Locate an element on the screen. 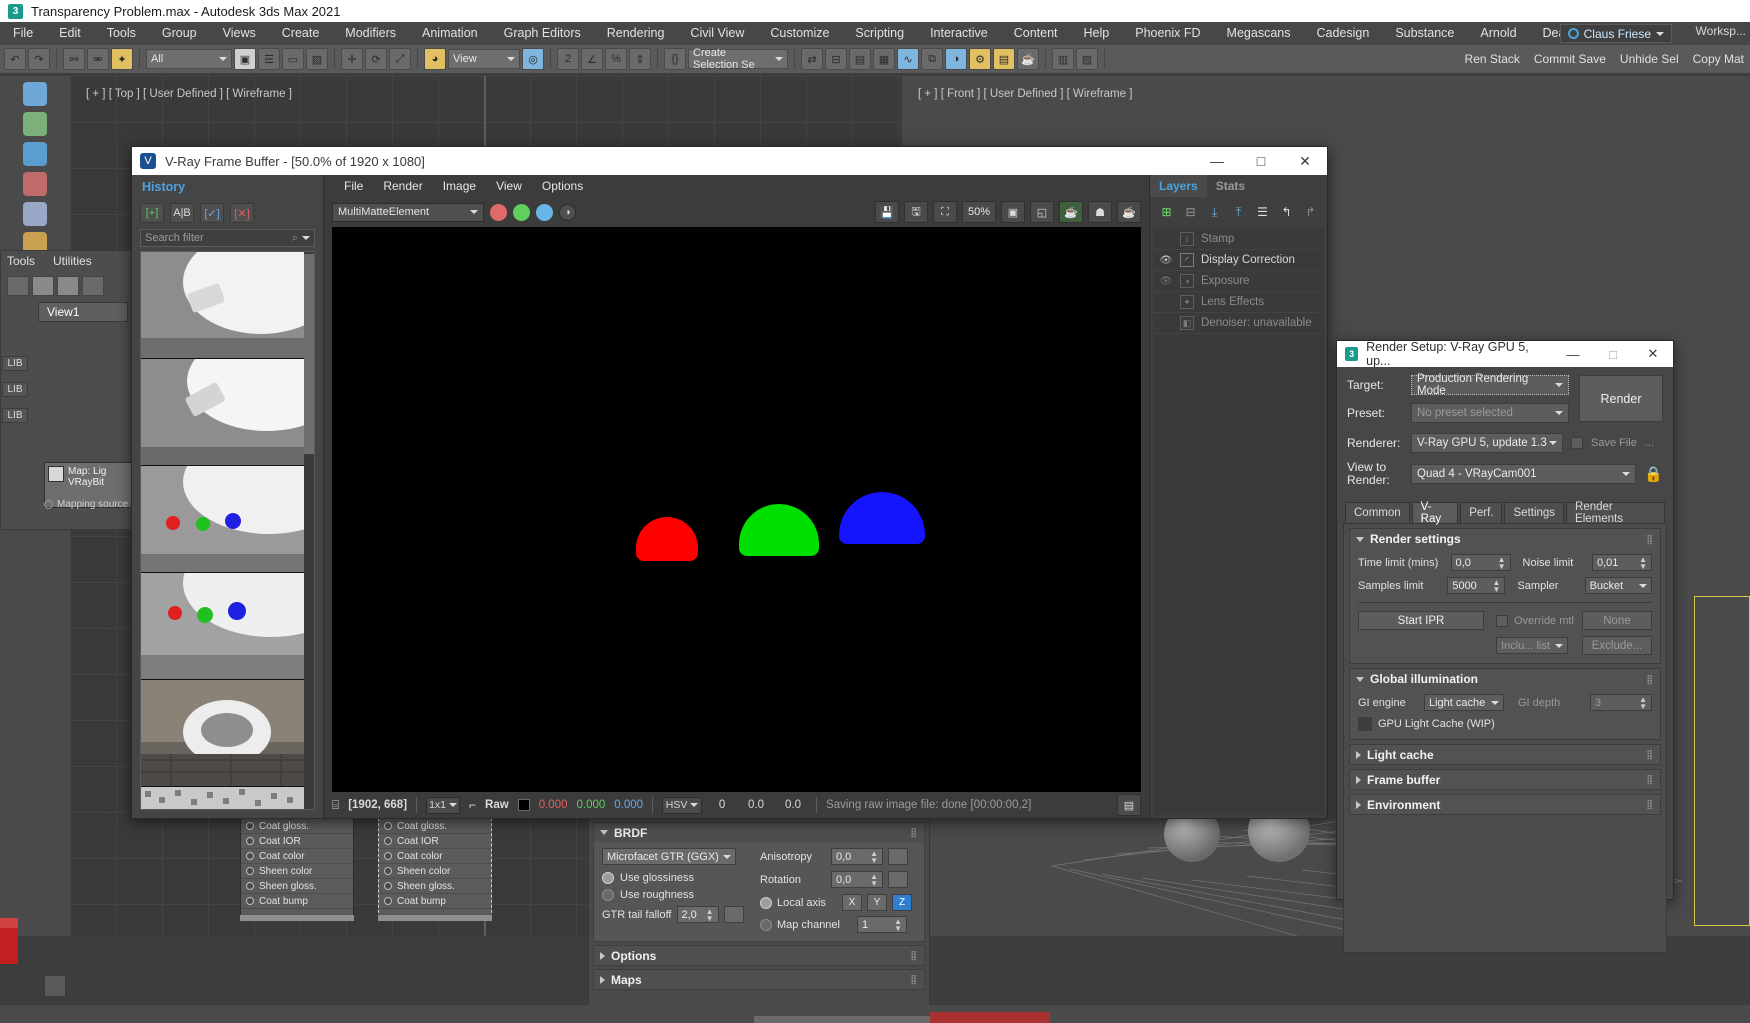  menu-item-substance: Substance is located at coordinates (1424, 33).